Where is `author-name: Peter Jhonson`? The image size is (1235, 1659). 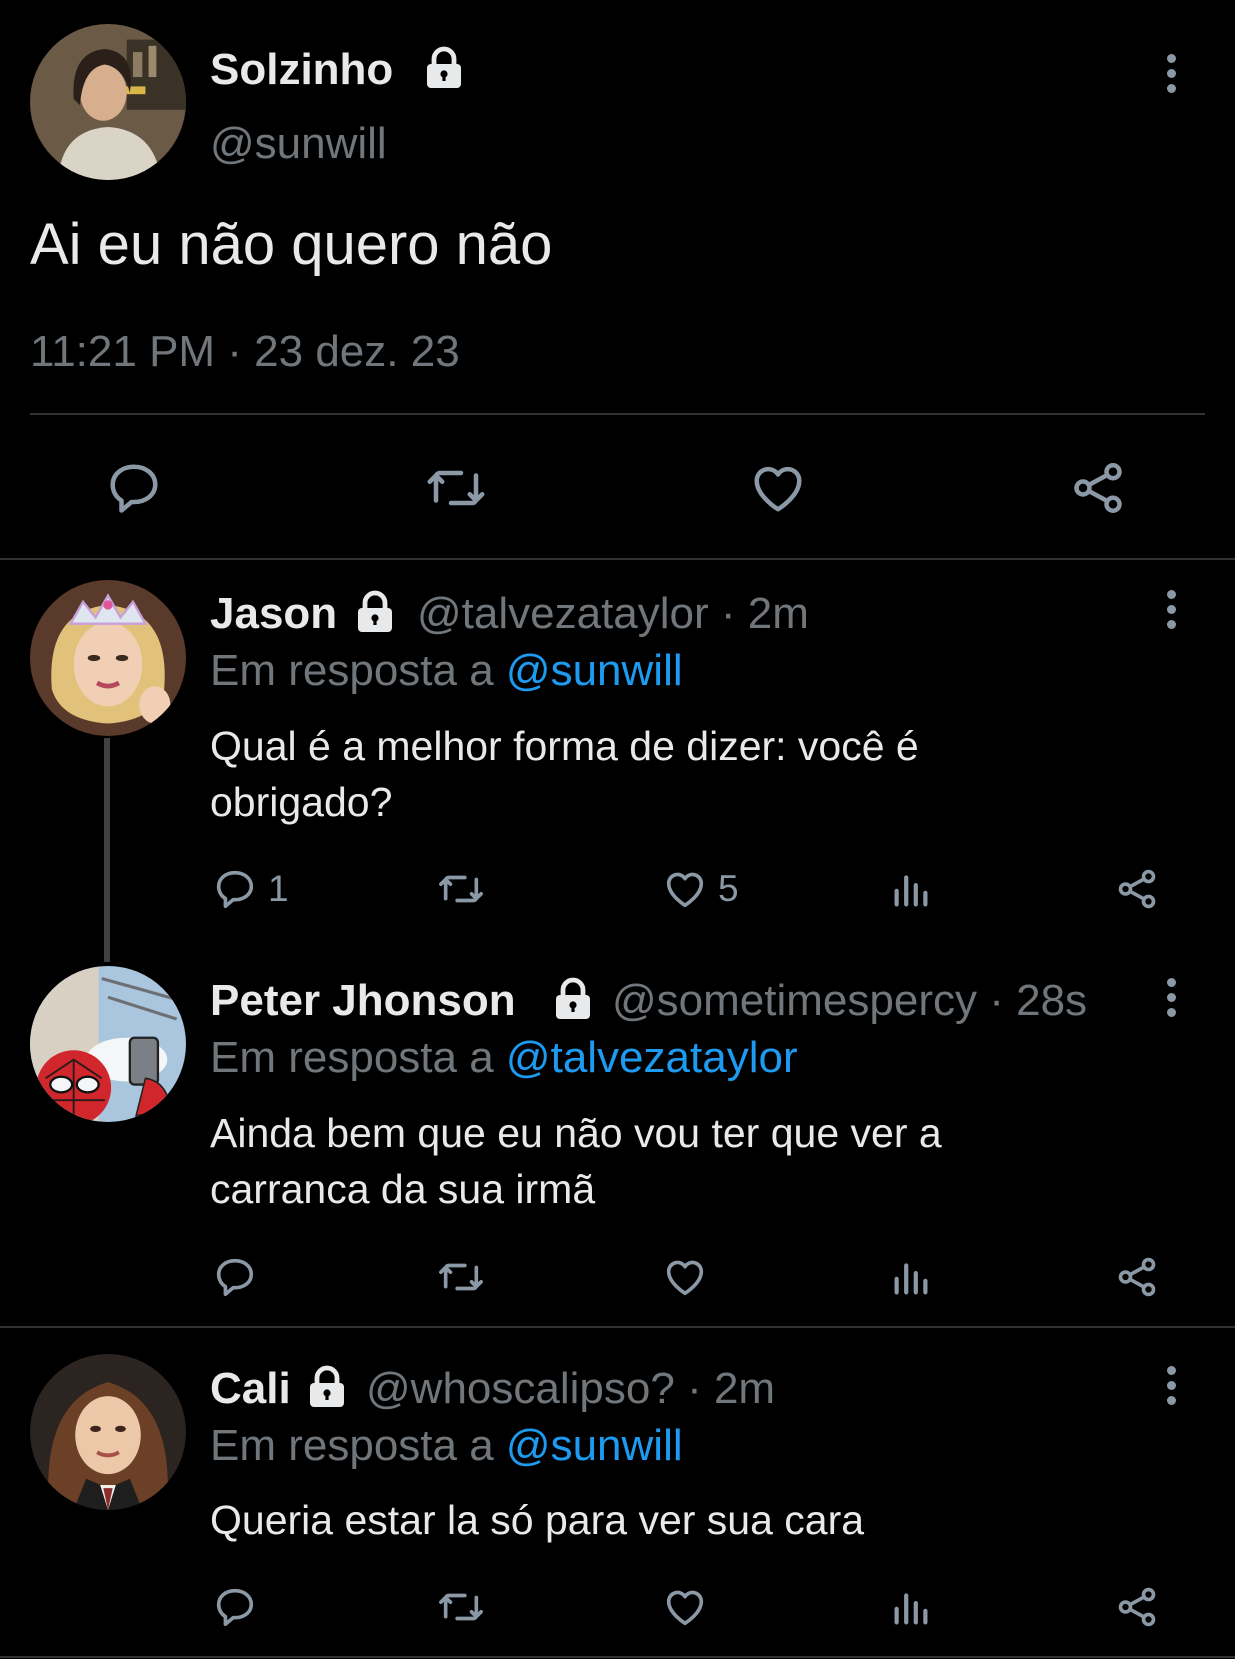 author-name: Peter Jhonson is located at coordinates (363, 1001).